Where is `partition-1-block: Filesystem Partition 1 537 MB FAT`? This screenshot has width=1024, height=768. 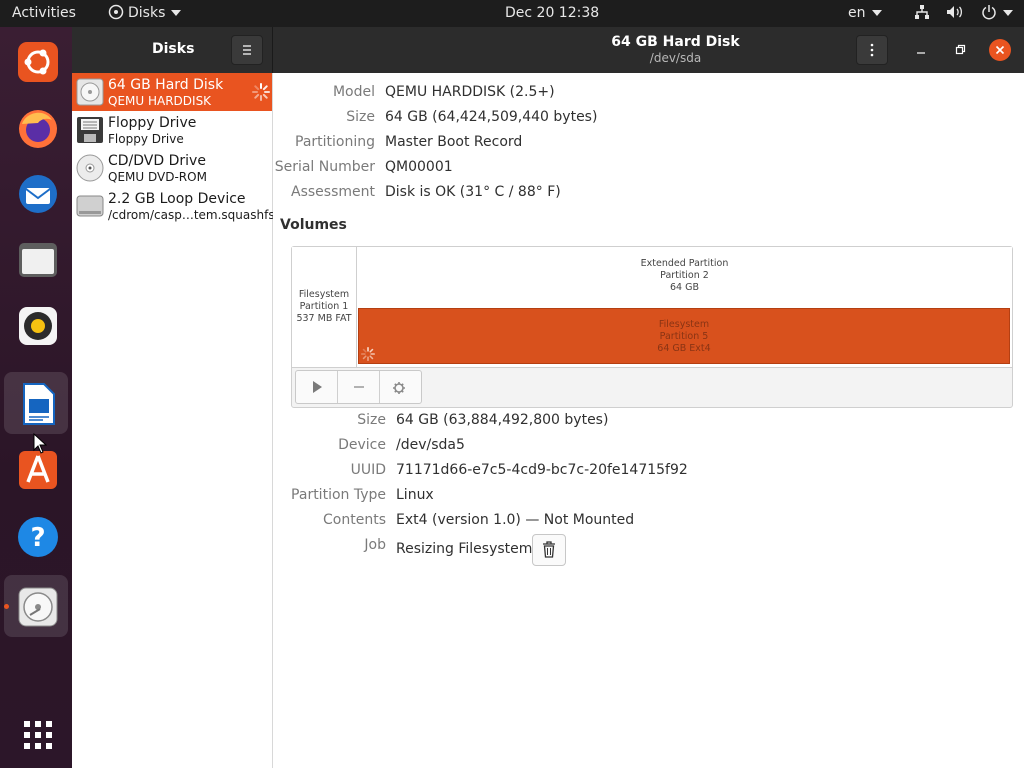
partition-1-block: Filesystem Partition 1 537 MB FAT is located at coordinates (324, 307).